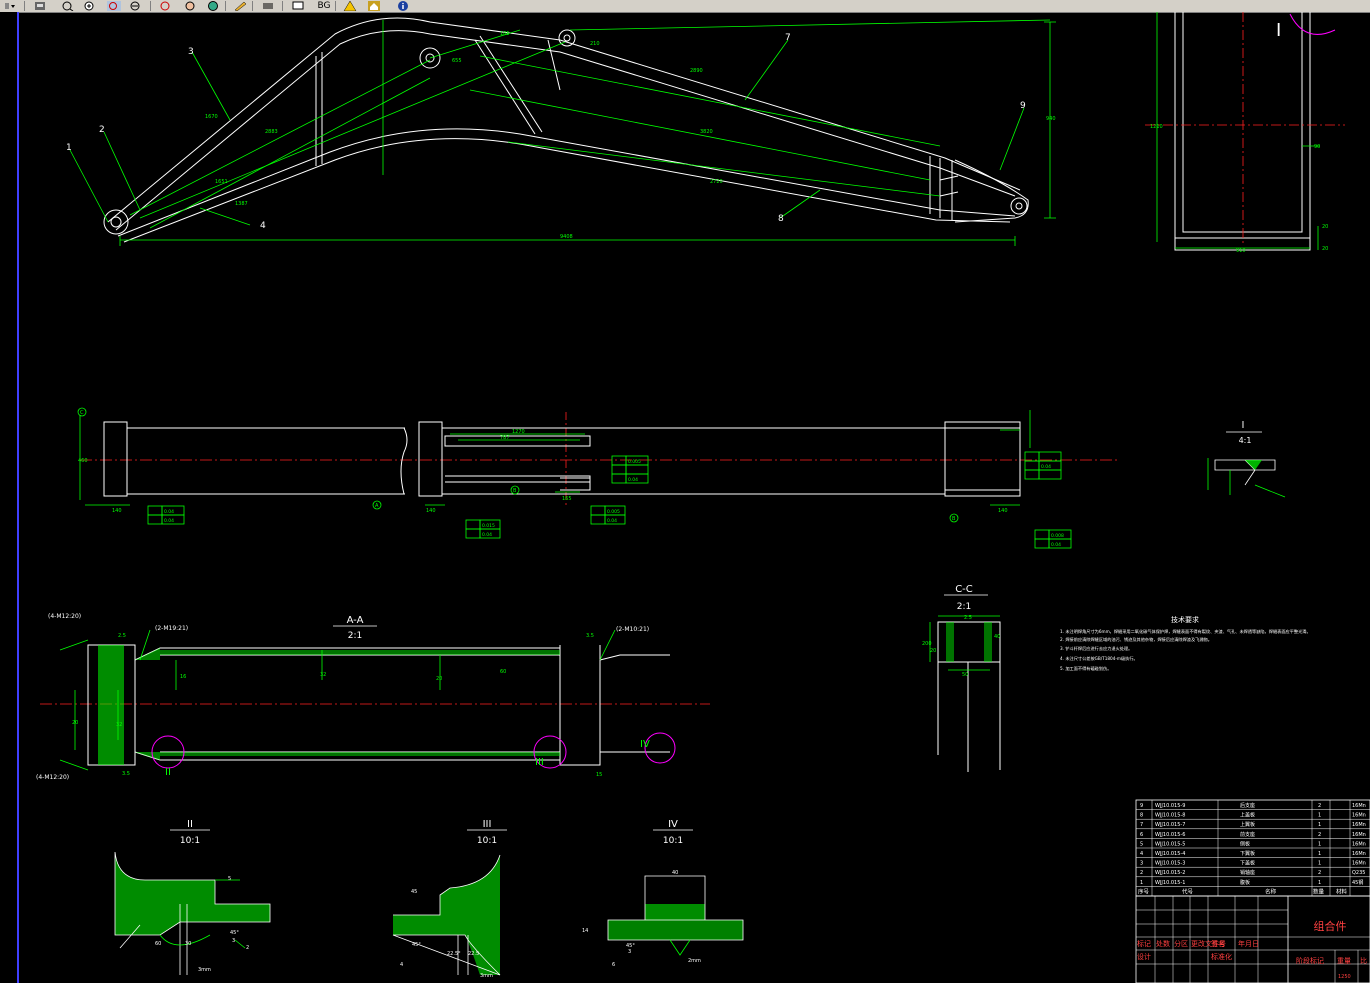 This screenshot has width=1370, height=983. Describe the element at coordinates (1141, 825) in the screenshot. I see `bom-cell: 7` at that location.